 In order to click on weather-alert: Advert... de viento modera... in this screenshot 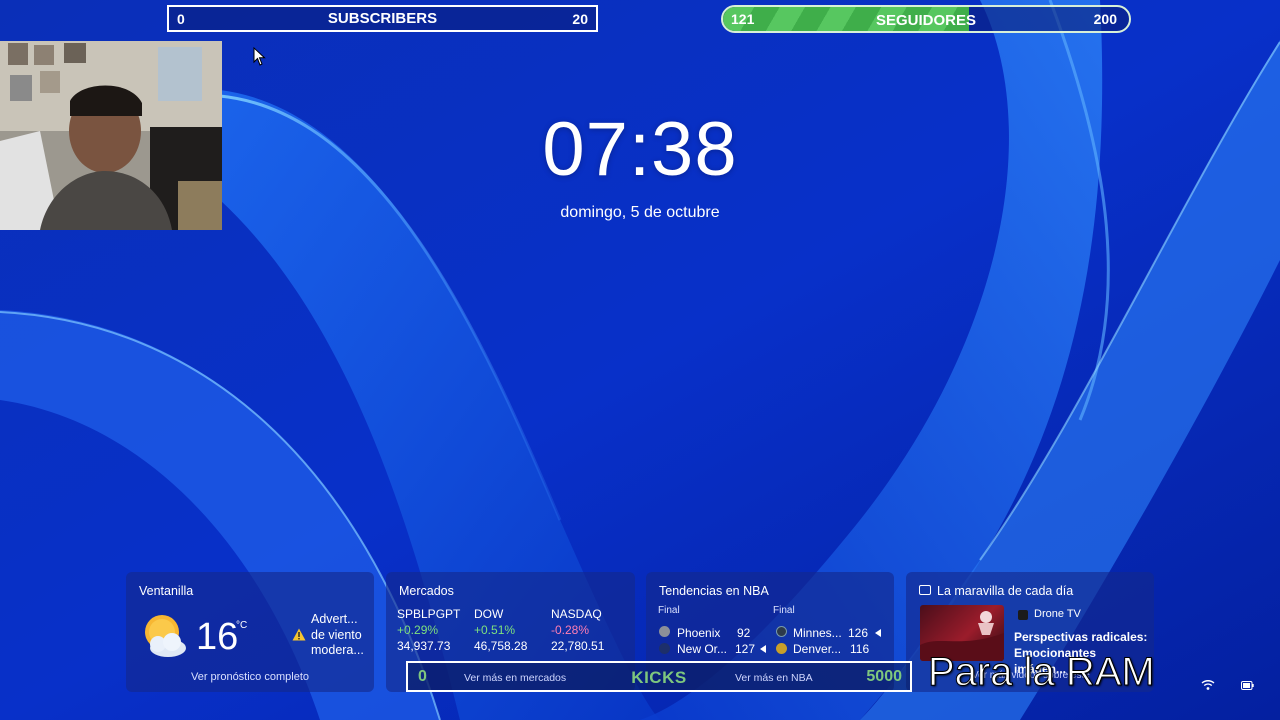, I will do `click(341, 635)`.